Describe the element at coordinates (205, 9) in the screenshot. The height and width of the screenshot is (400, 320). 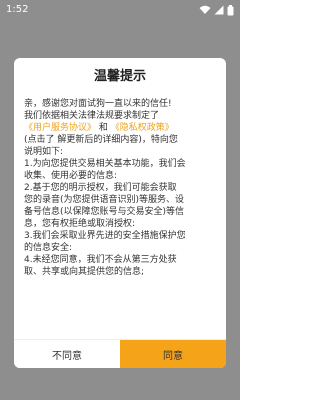
I see `wifi-icon` at that location.